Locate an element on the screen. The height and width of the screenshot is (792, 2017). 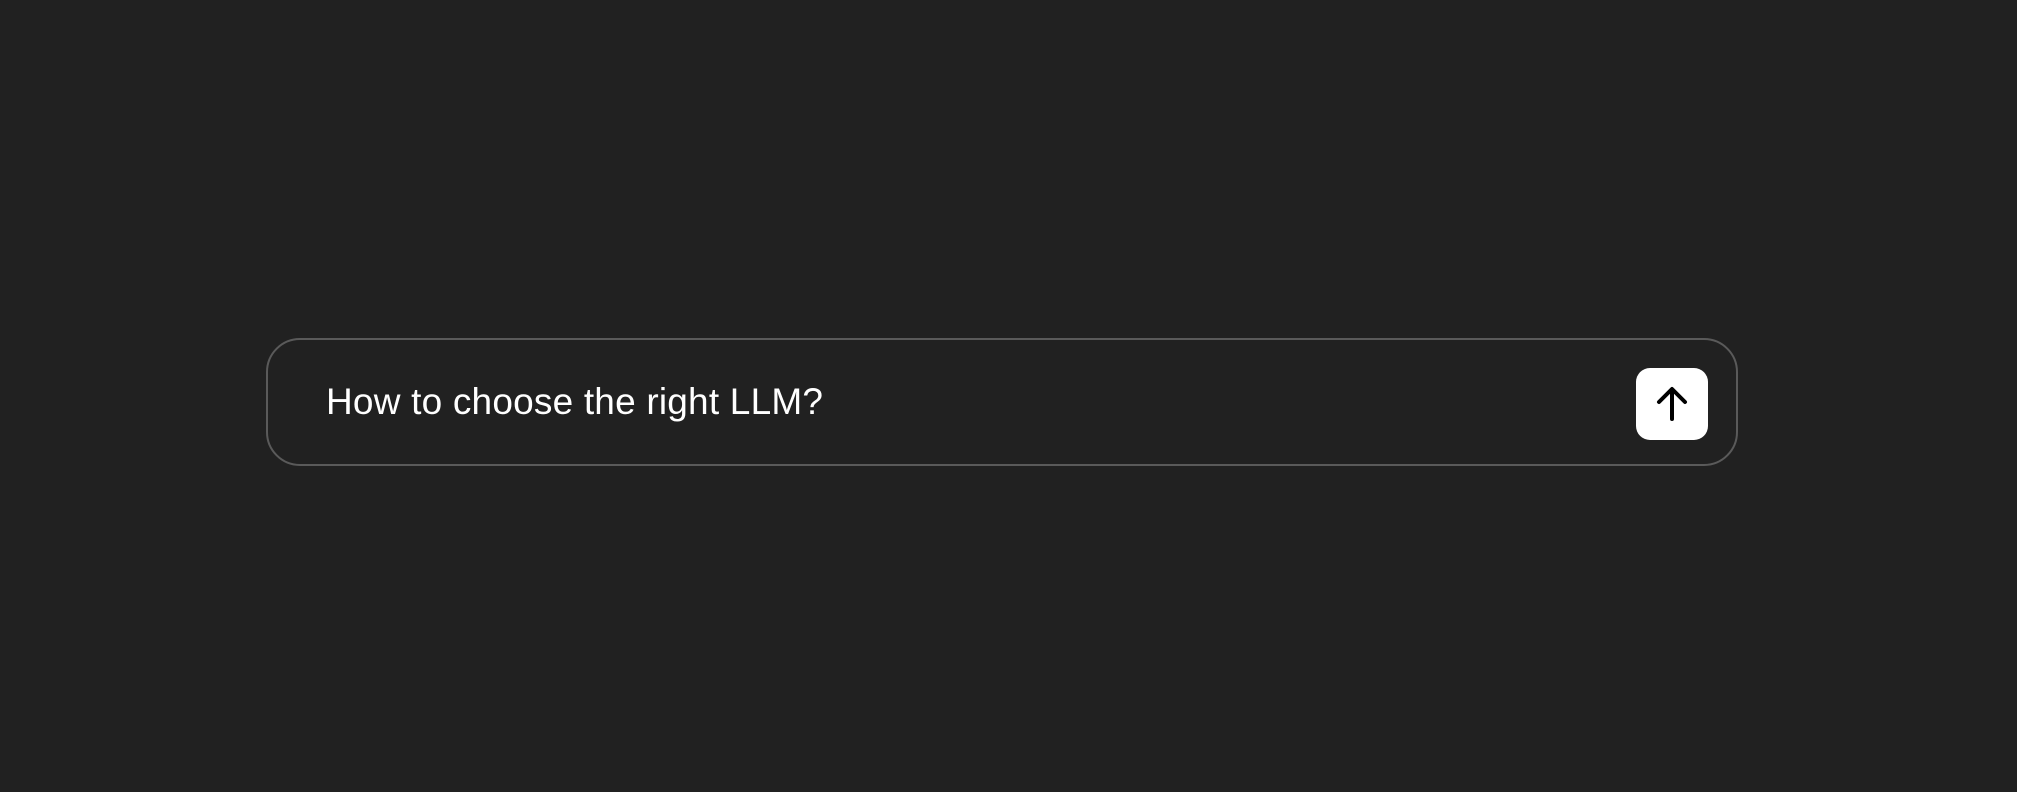
prompt-input-box: How to choose the right LLM? is located at coordinates (1002, 402).